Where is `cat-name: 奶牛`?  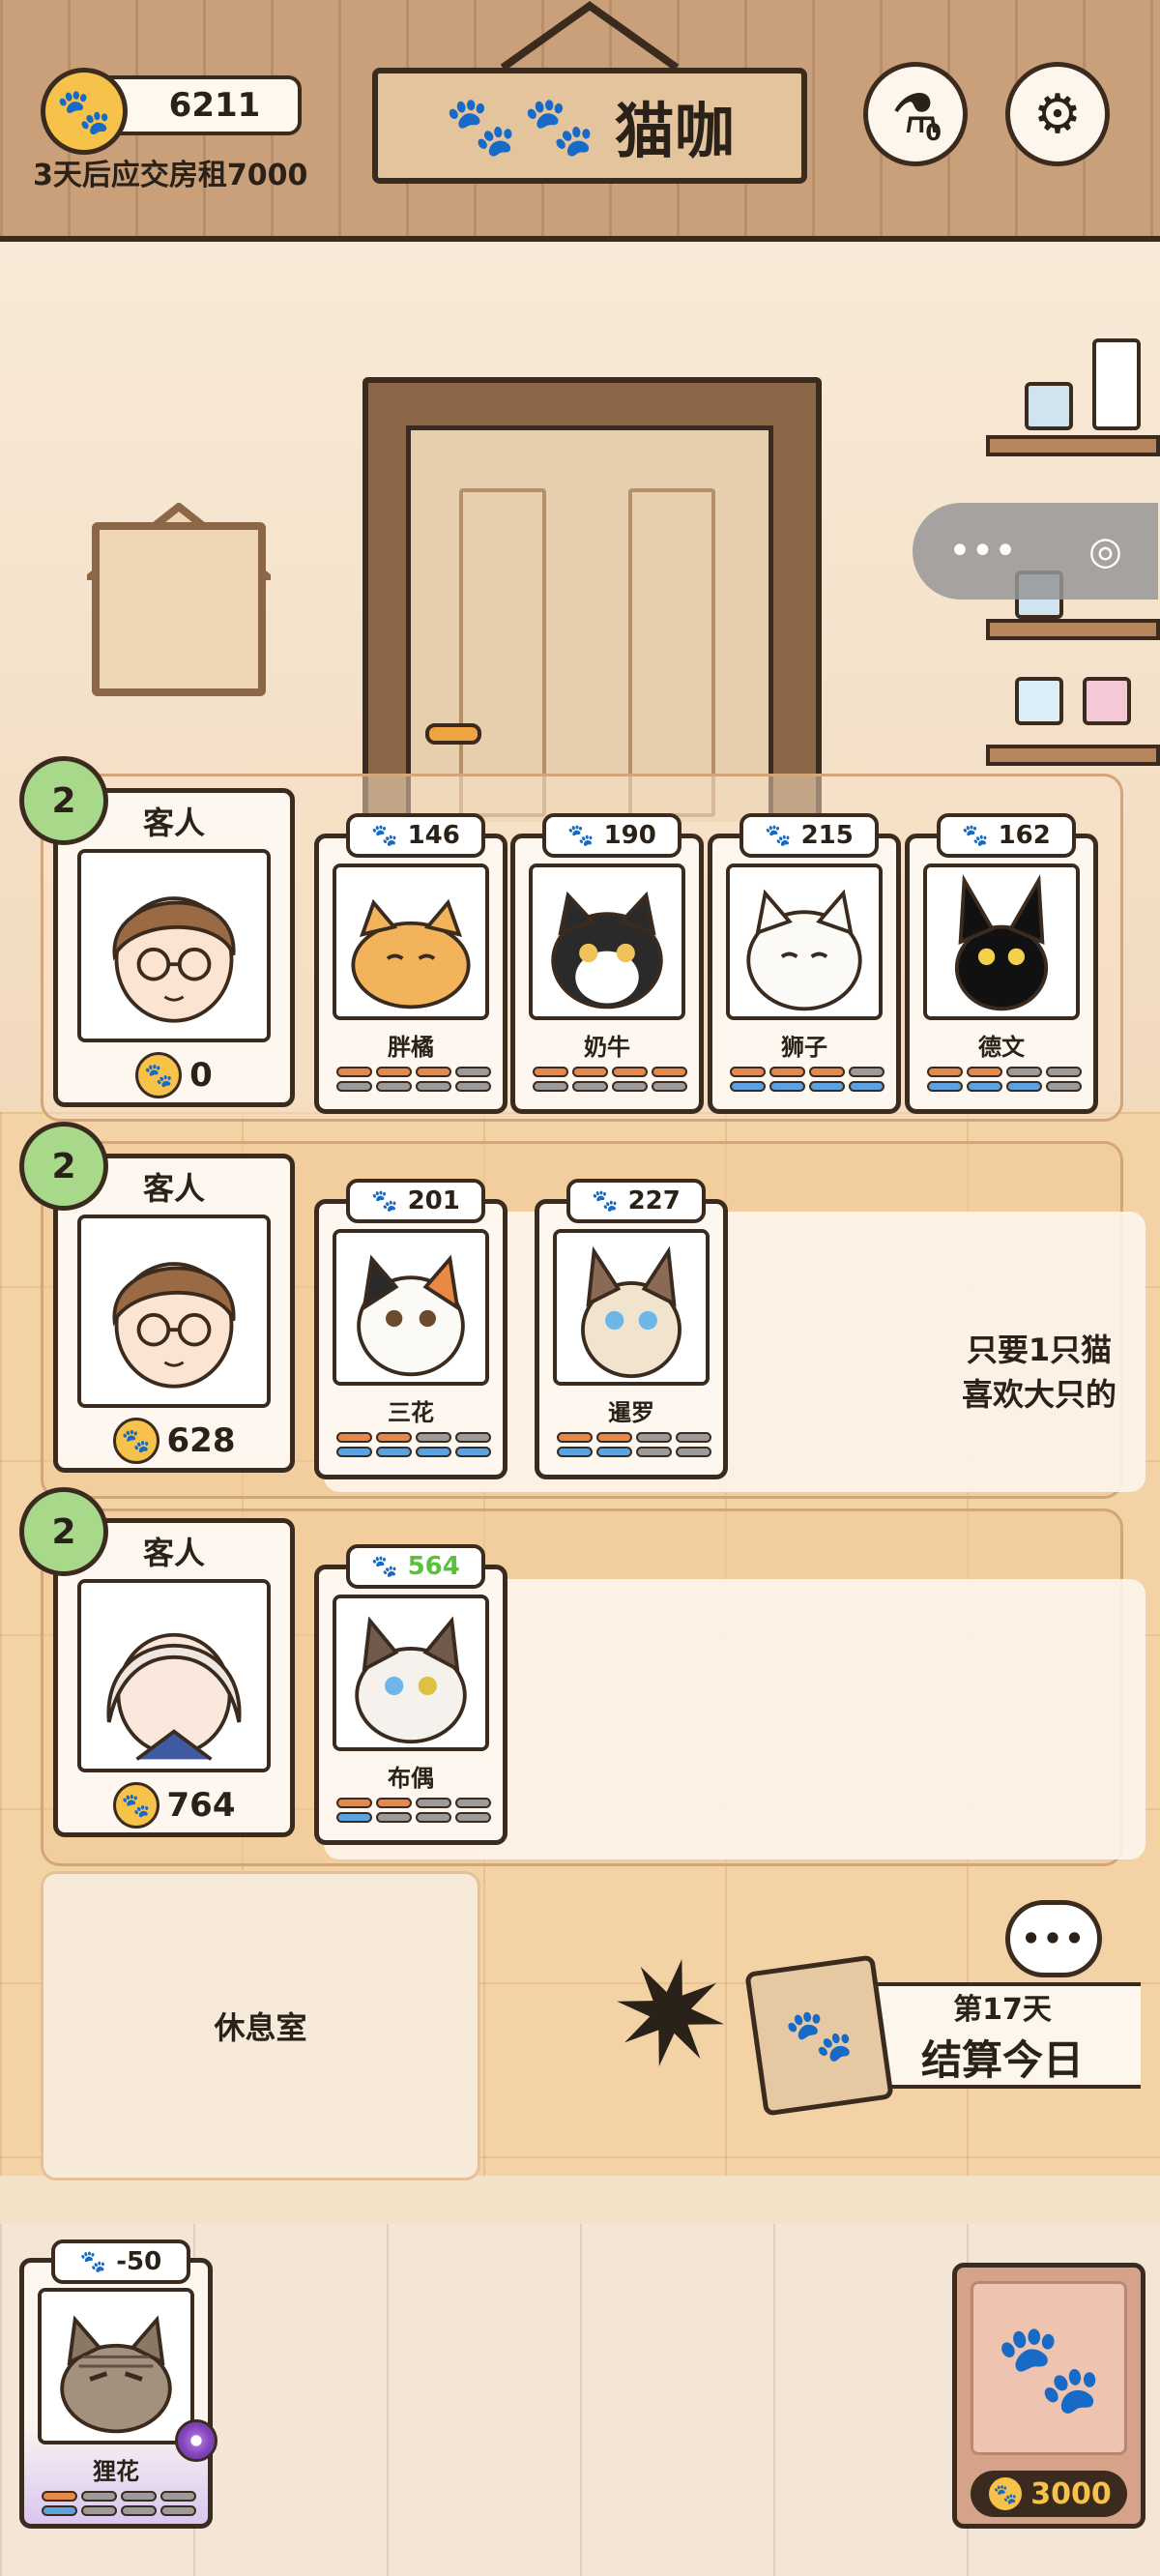 cat-name: 奶牛 is located at coordinates (607, 1047).